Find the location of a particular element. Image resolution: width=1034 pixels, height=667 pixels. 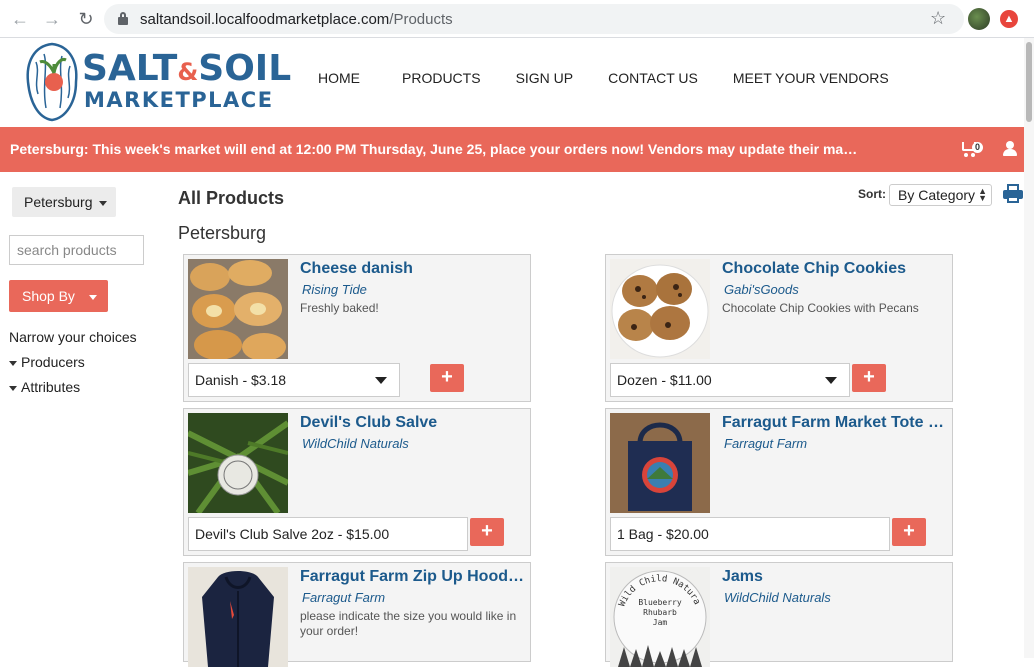

scrollbar-thumb is located at coordinates (1029, 82).